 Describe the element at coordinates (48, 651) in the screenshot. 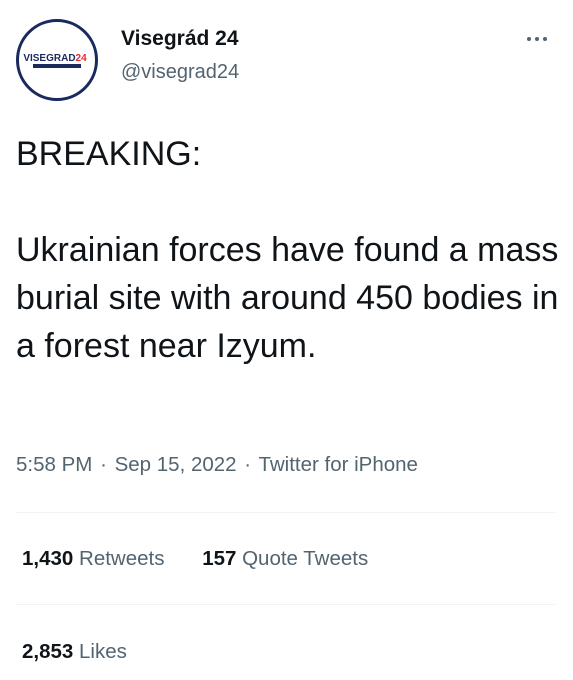

I see `likes-count: 2,853` at that location.